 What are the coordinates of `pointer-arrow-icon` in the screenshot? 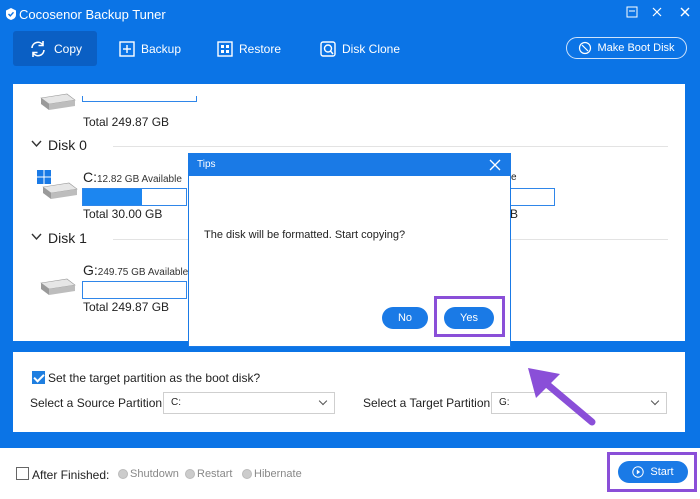 It's located at (562, 397).